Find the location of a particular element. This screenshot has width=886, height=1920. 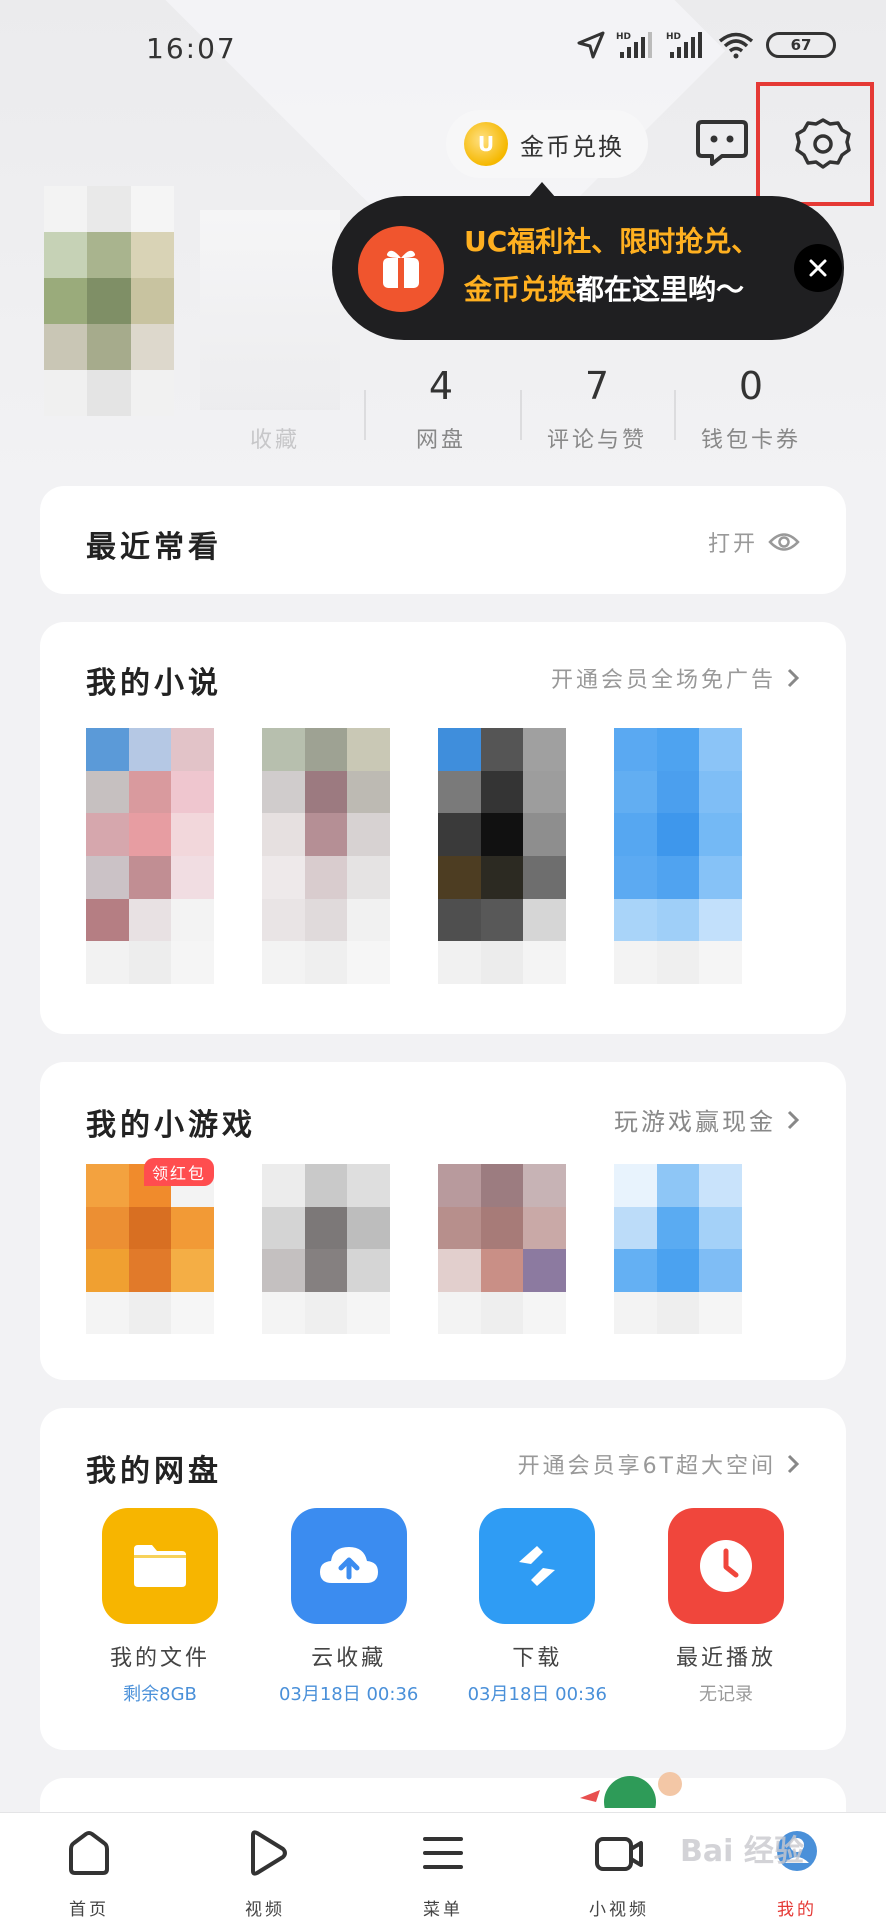

chat-bubble-icon is located at coordinates (722, 143).